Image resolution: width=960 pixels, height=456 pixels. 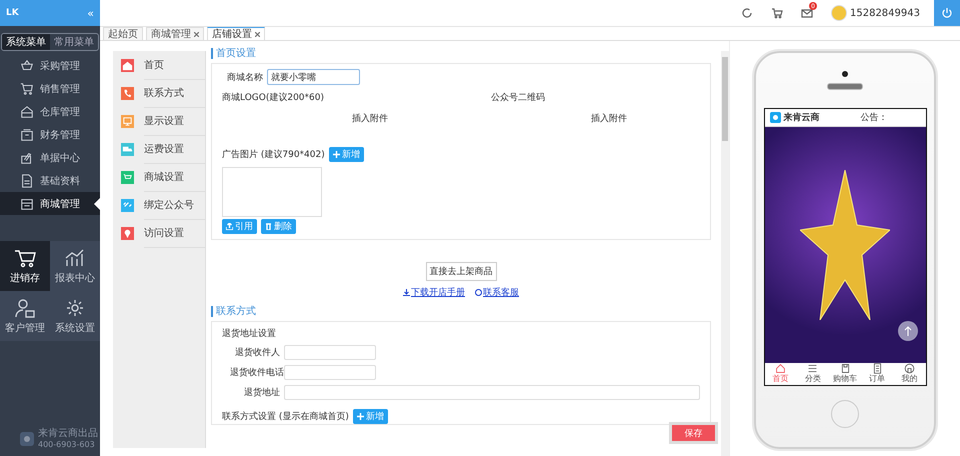 What do you see at coordinates (725, 253) in the screenshot?
I see `scrollbar` at bounding box center [725, 253].